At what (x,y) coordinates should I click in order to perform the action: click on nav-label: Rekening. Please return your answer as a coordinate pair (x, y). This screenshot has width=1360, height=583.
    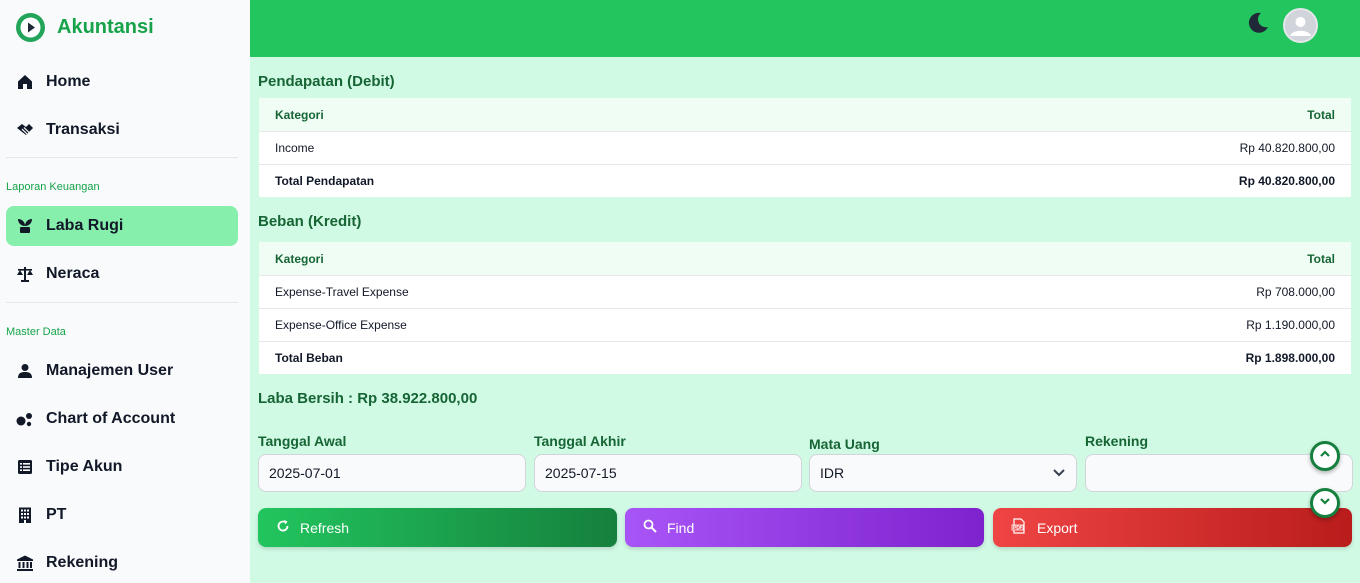
    Looking at the image, I should click on (82, 562).